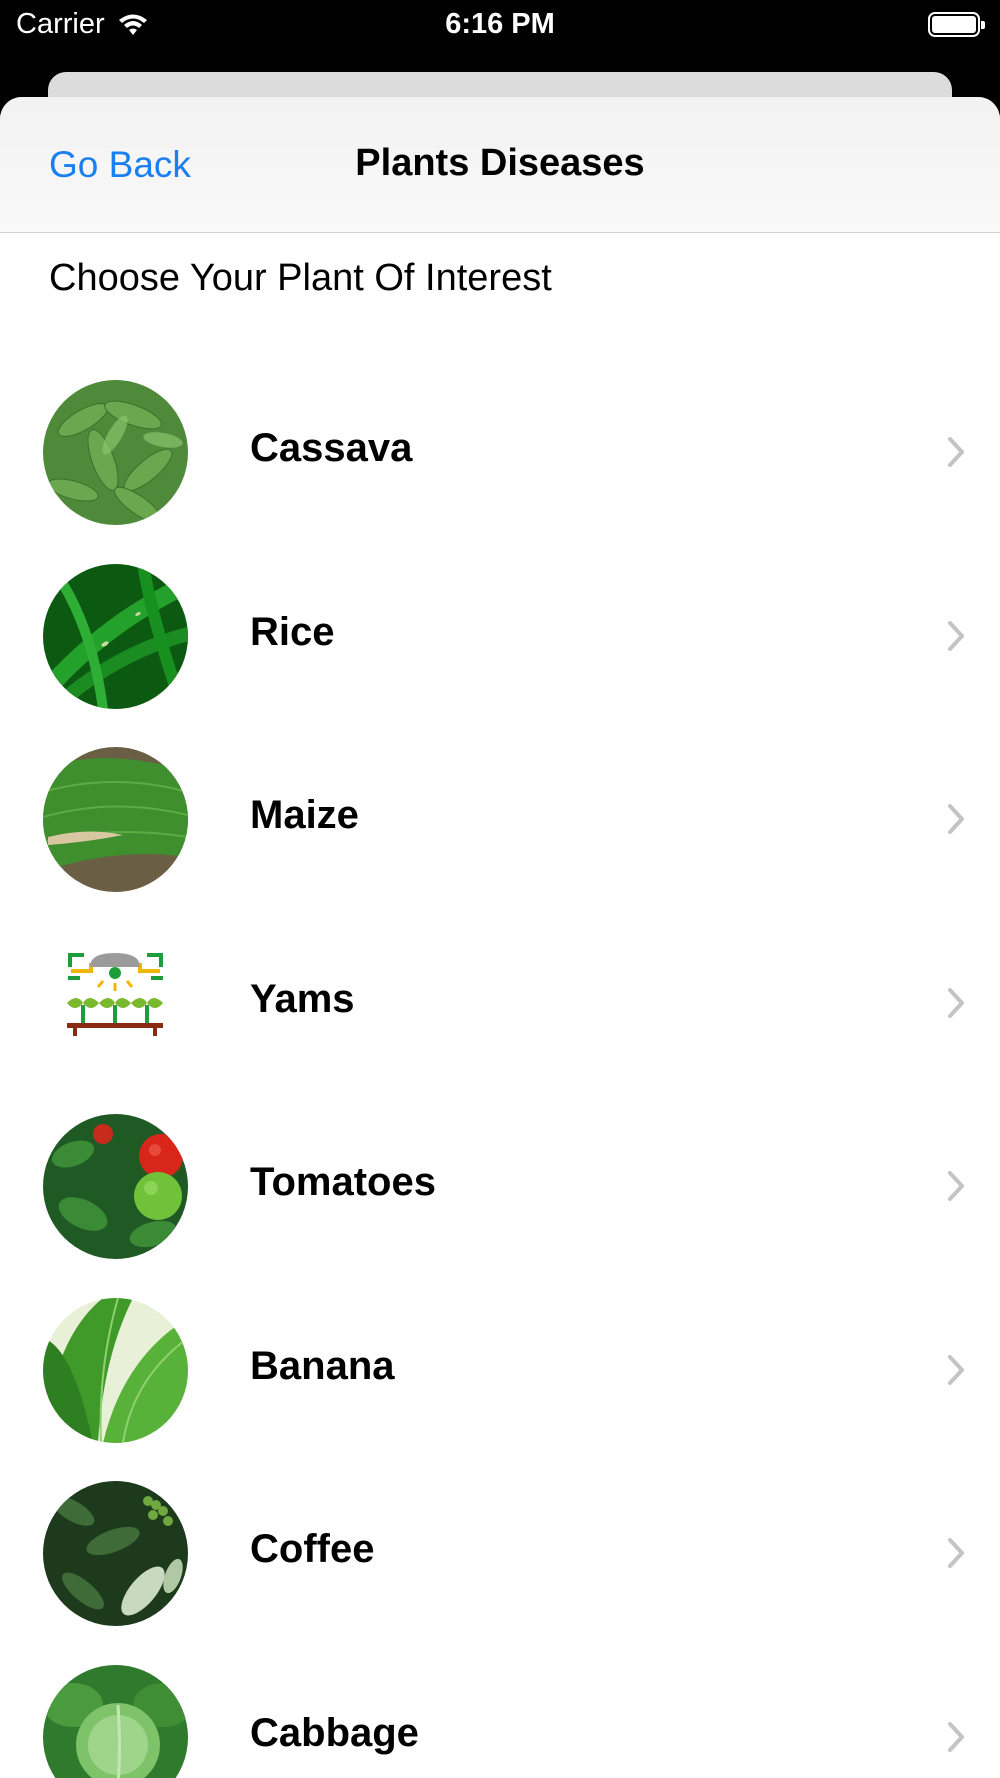 This screenshot has height=1778, width=1000. What do you see at coordinates (334, 1732) in the screenshot?
I see `plant-label: Cabbage` at bounding box center [334, 1732].